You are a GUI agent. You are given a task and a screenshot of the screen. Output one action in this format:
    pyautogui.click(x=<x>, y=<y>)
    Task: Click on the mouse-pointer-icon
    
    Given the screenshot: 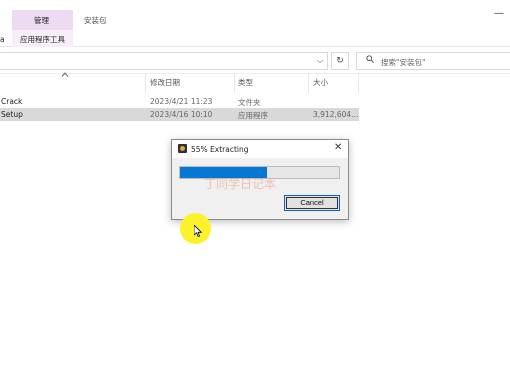 What is the action you would take?
    pyautogui.click(x=198, y=231)
    